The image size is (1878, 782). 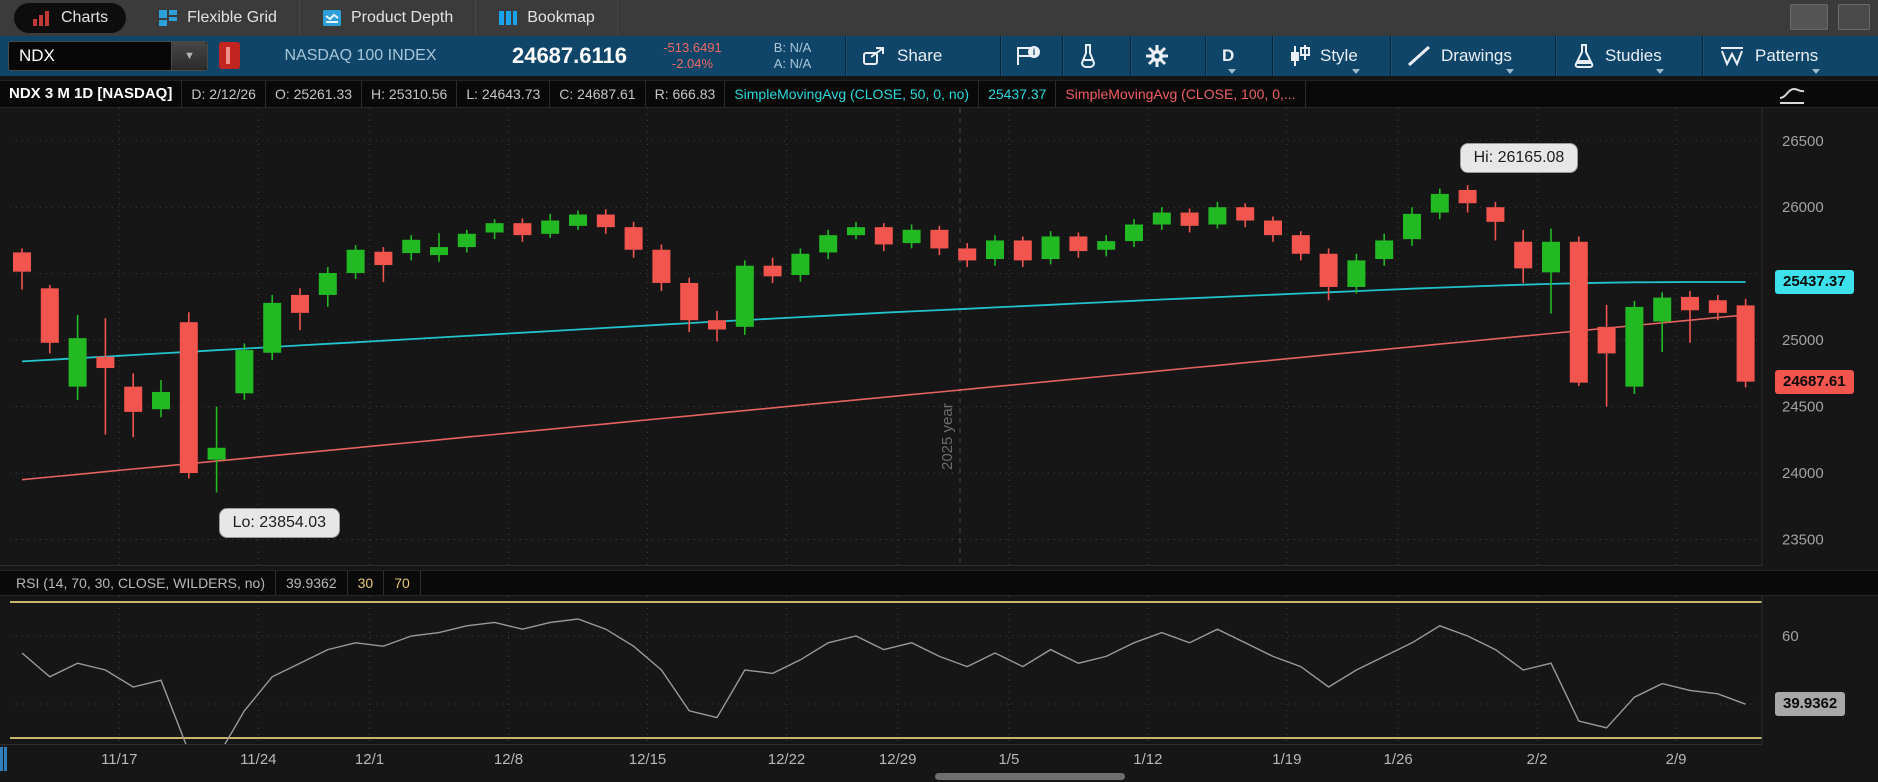 What do you see at coordinates (402, 17) in the screenshot?
I see `tab-label: Product Depth` at bounding box center [402, 17].